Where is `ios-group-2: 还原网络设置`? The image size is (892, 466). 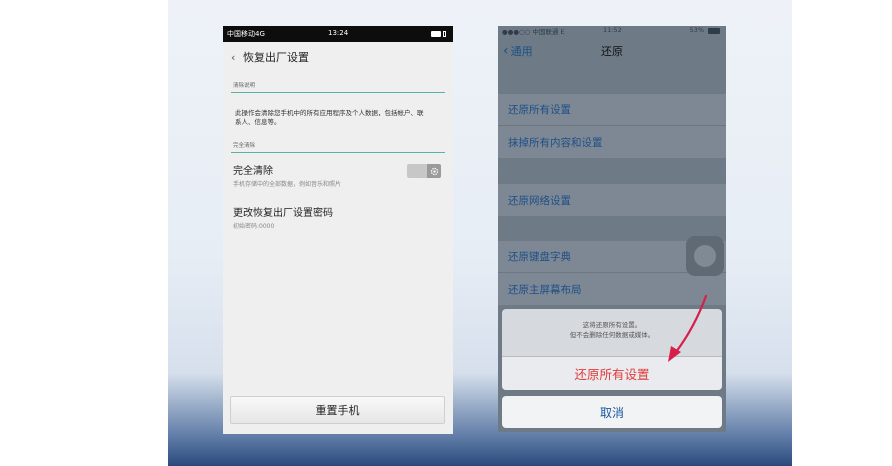
ios-group-2: 还原网络设置 is located at coordinates (612, 200).